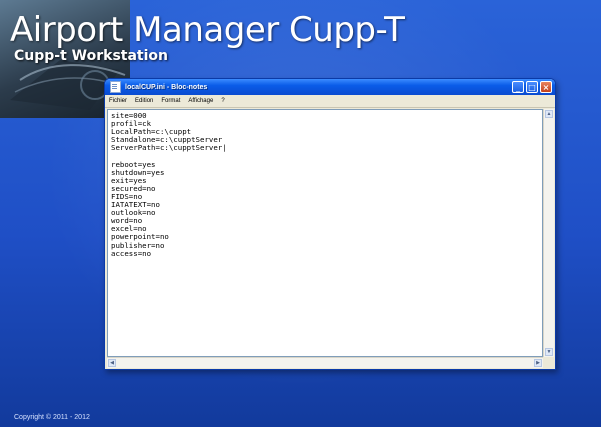 This screenshot has height=427, width=601. What do you see at coordinates (546, 87) in the screenshot?
I see `close-button: ×` at bounding box center [546, 87].